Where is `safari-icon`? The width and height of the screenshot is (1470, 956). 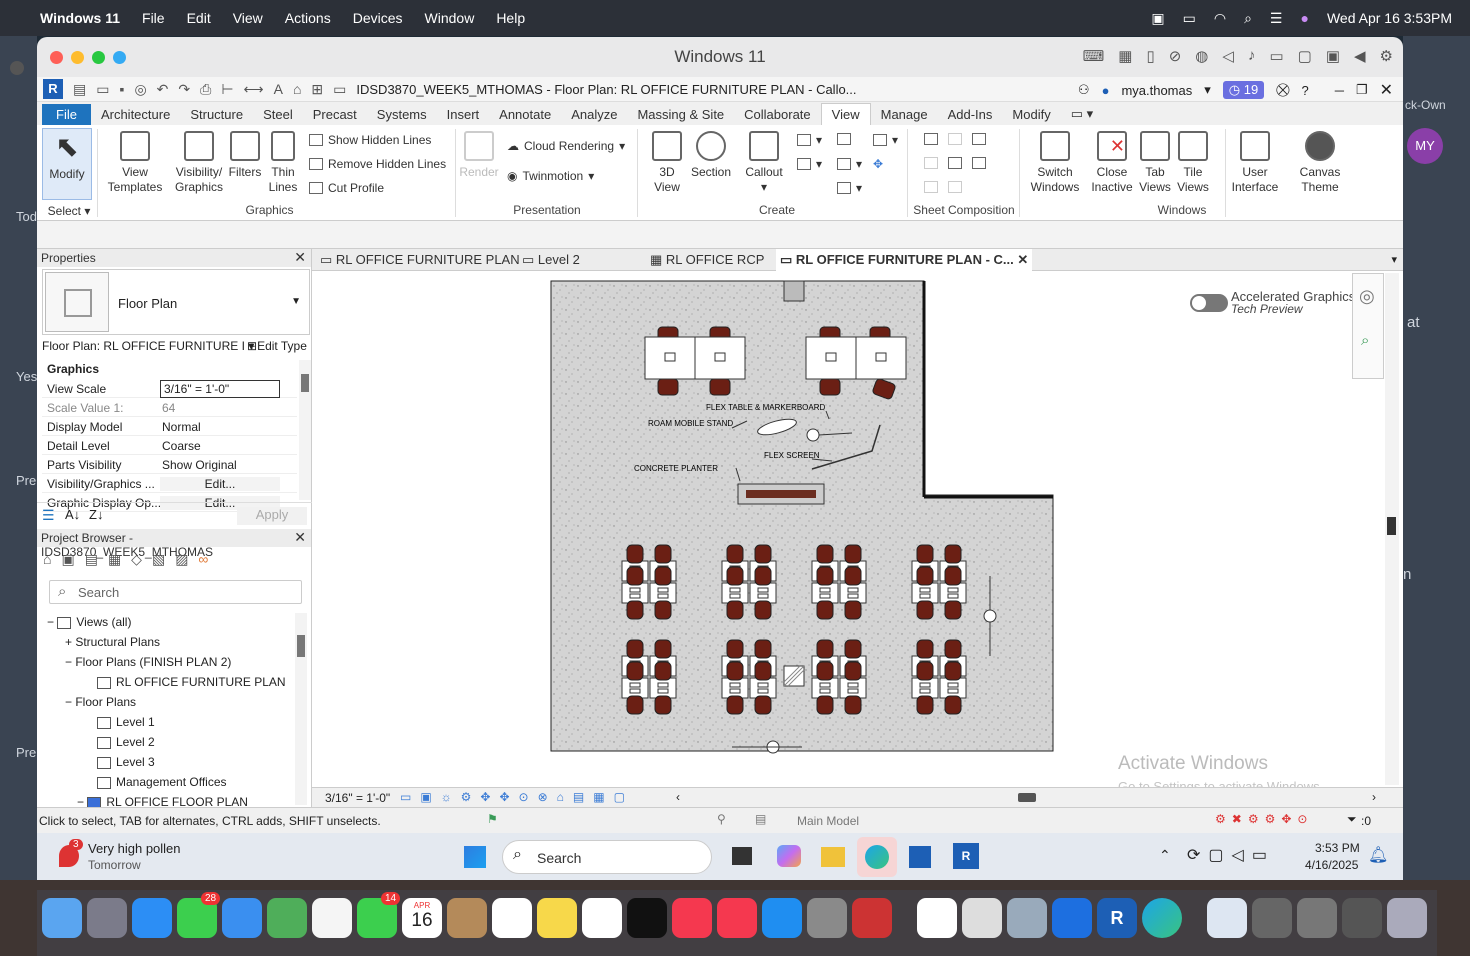
safari-icon is located at coordinates (152, 918).